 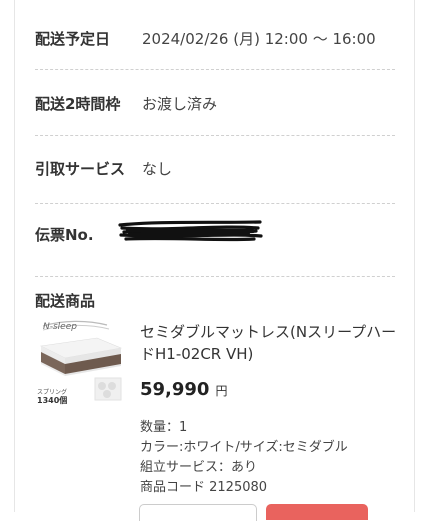 What do you see at coordinates (175, 389) in the screenshot?
I see `price-amount: 59,990` at bounding box center [175, 389].